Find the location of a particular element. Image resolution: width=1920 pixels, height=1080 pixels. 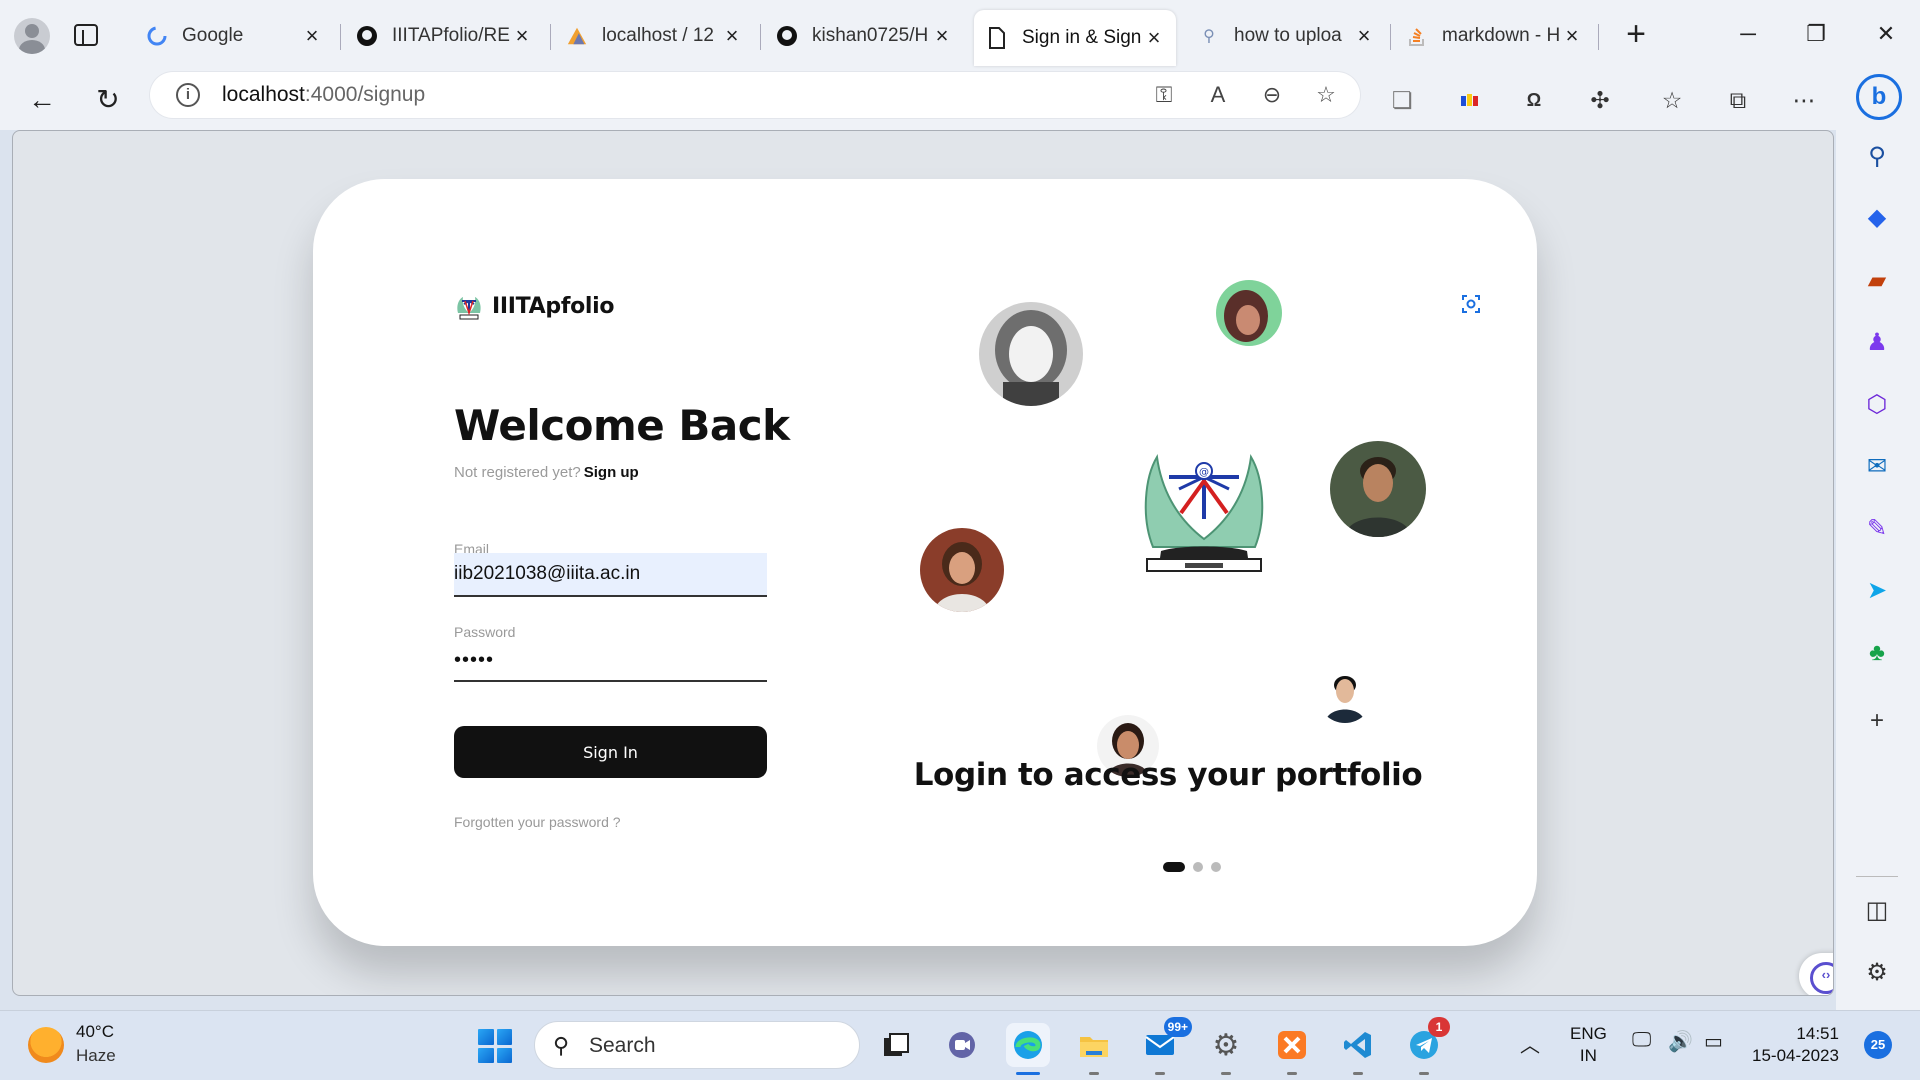

telegram-icon: 1 is located at coordinates (1426, 1046).